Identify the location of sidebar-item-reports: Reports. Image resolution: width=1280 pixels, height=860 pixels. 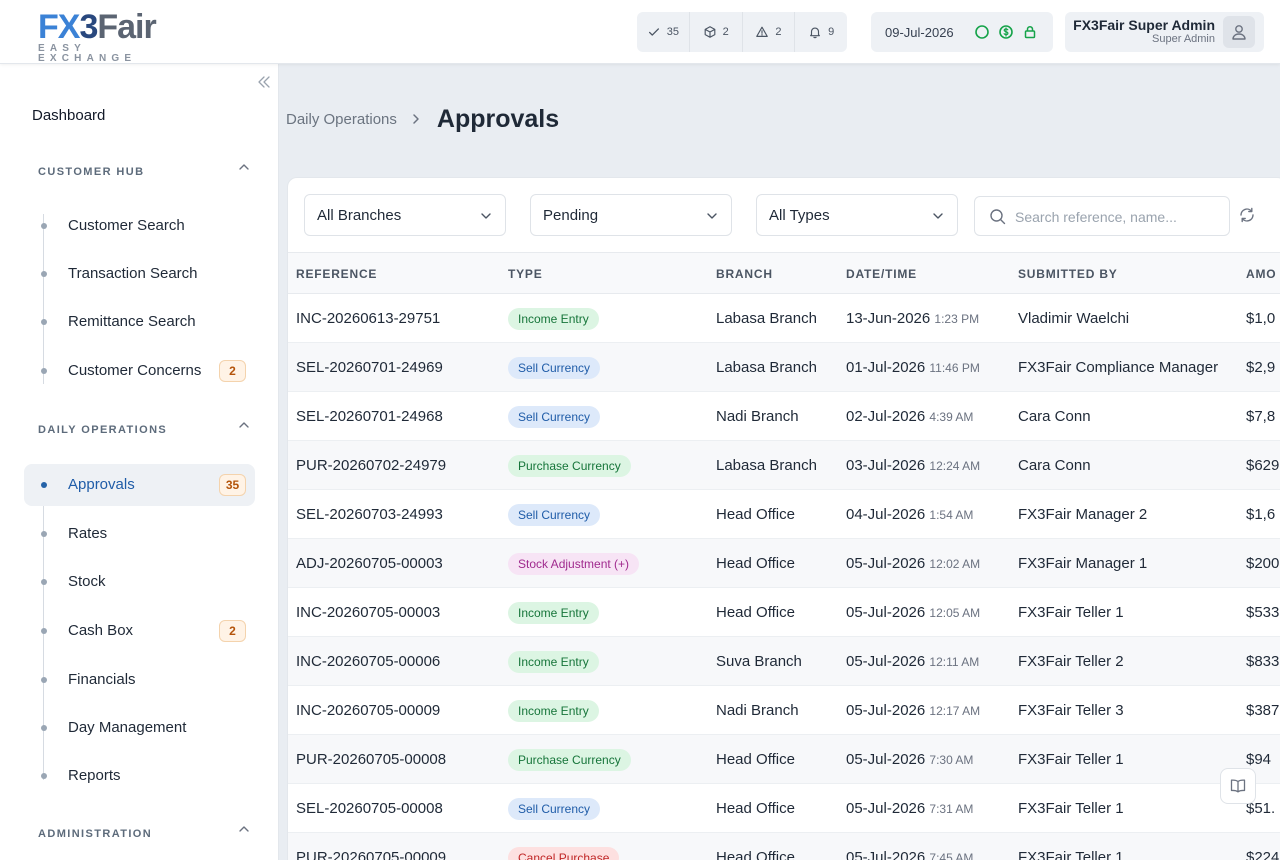
(139, 776).